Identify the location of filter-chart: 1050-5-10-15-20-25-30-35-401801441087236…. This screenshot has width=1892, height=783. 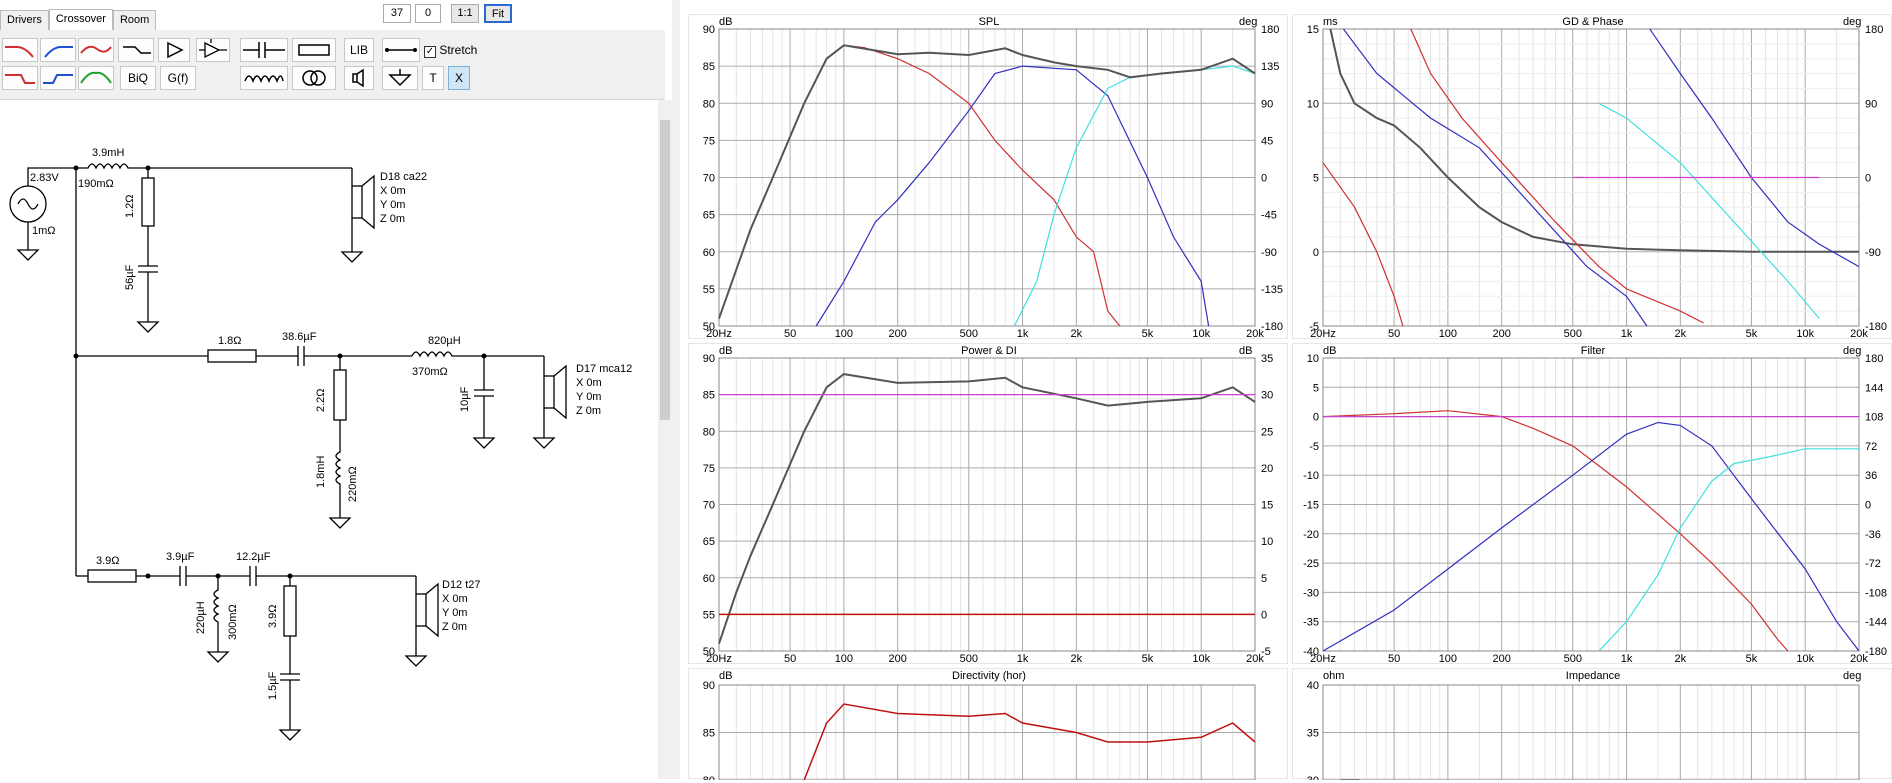
(1592, 504).